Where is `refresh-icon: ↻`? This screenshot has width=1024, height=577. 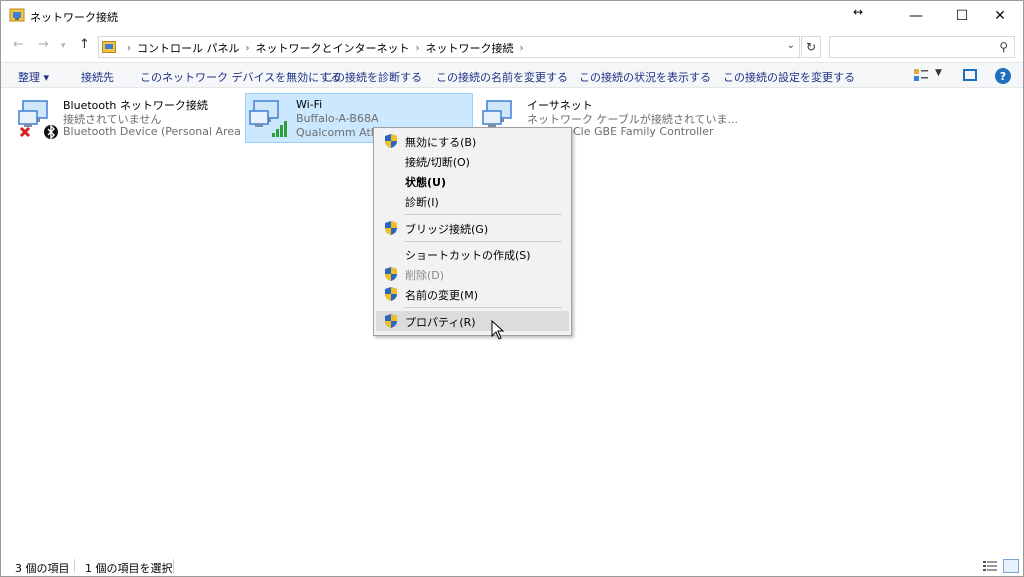
refresh-icon: ↻ is located at coordinates (811, 47).